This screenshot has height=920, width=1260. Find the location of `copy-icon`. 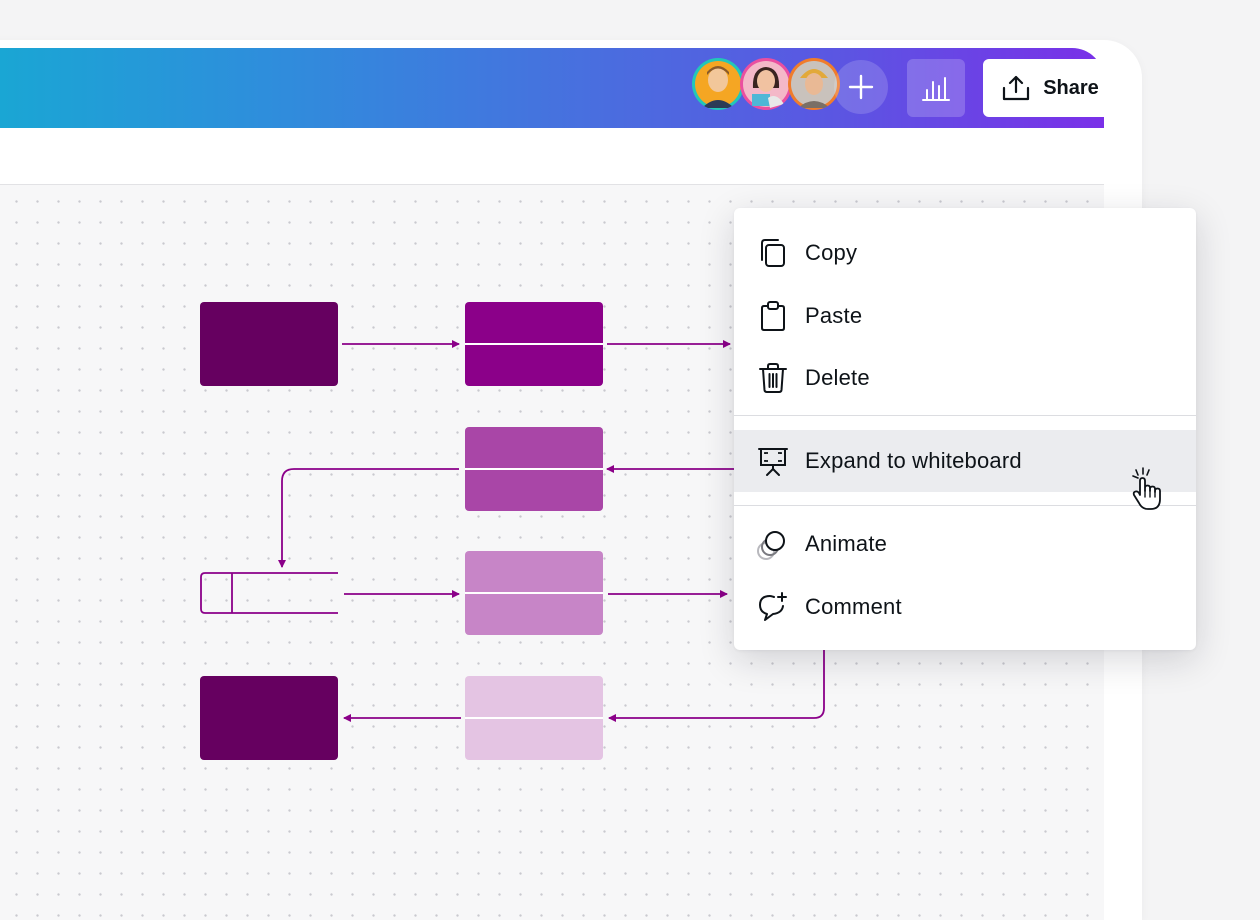

copy-icon is located at coordinates (773, 253).